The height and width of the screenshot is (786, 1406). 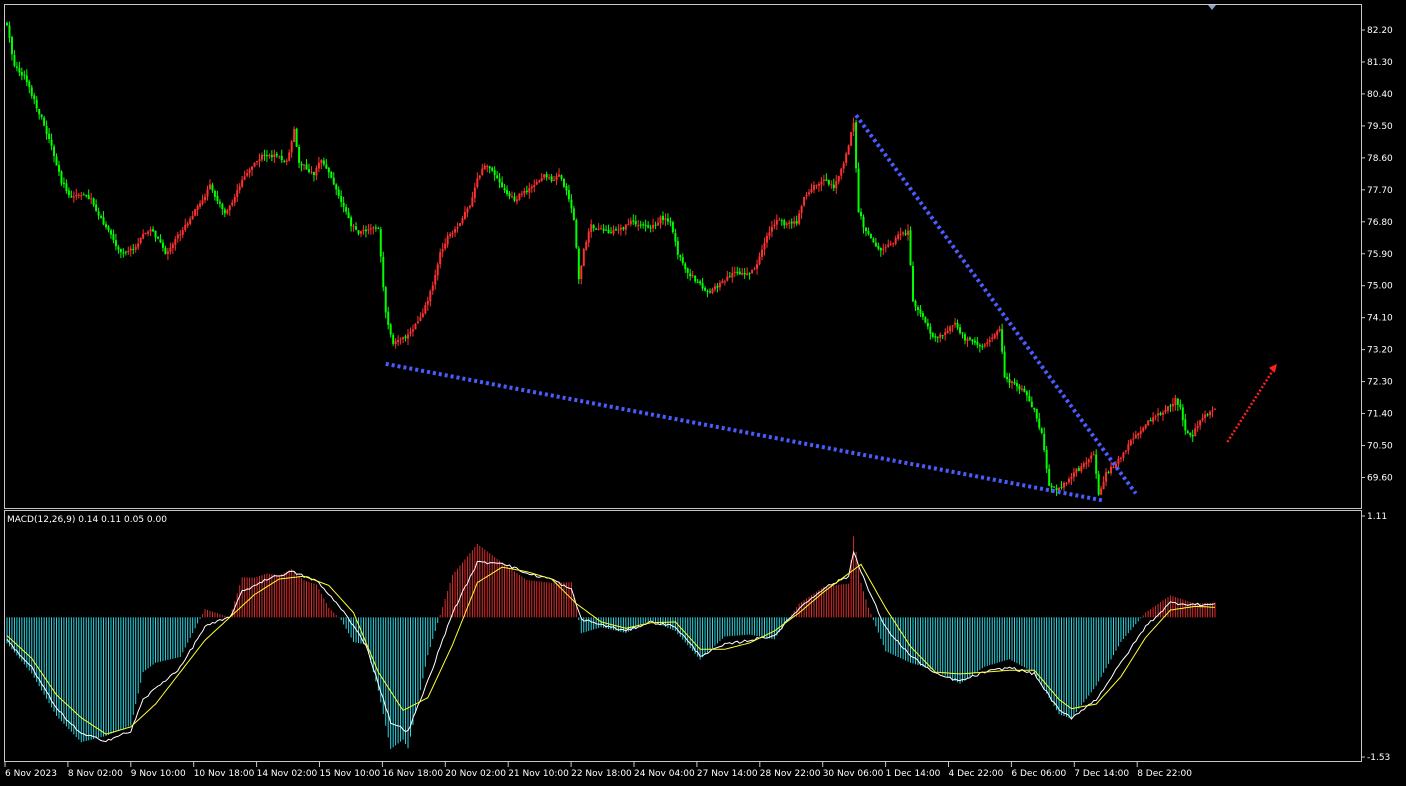 What do you see at coordinates (1380, 479) in the screenshot?
I see `price-y-tick-label: 69.60` at bounding box center [1380, 479].